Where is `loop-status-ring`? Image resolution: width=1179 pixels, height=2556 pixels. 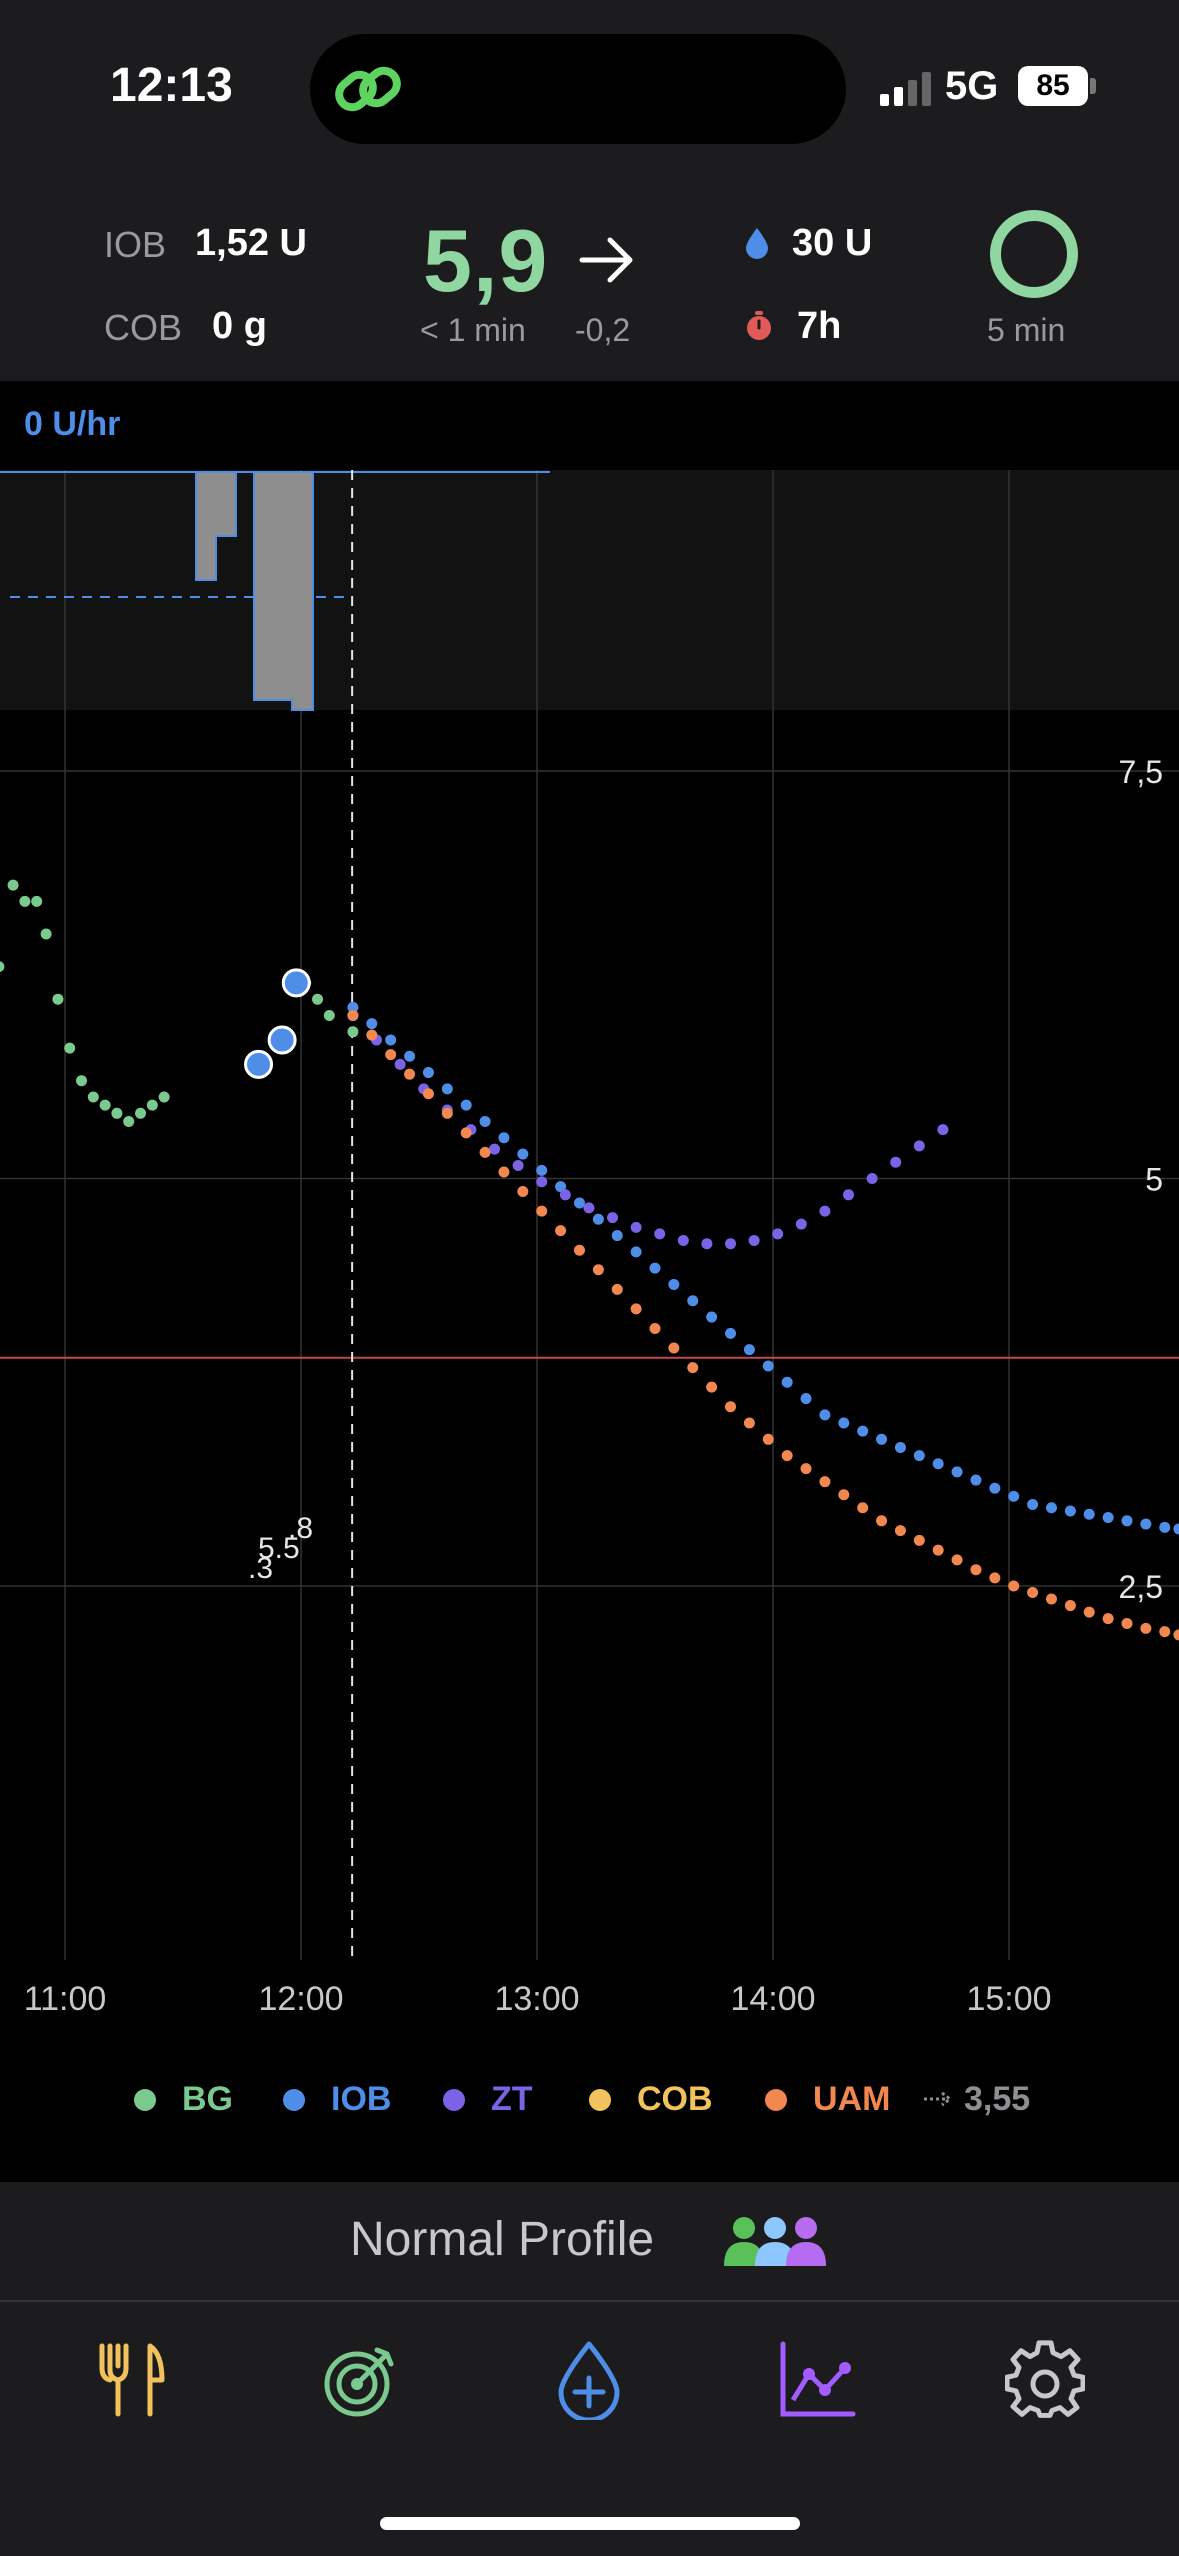
loop-status-ring is located at coordinates (1034, 254).